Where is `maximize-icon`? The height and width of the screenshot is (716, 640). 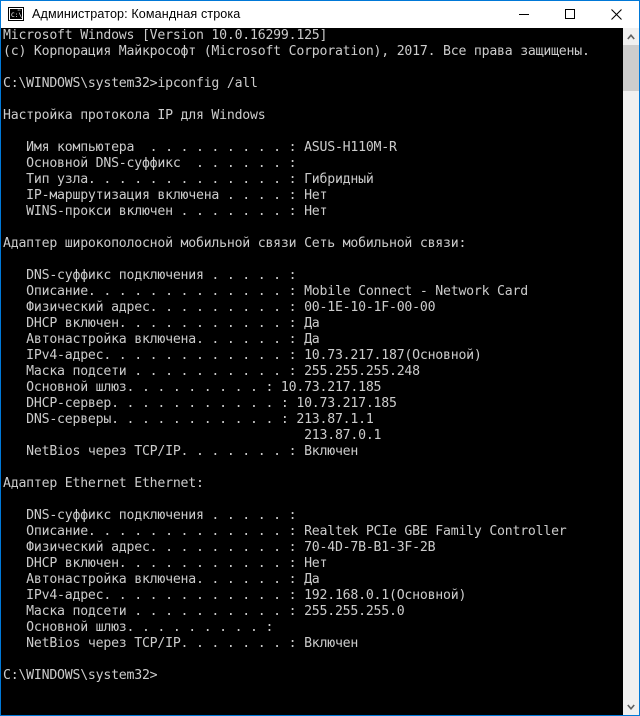 maximize-icon is located at coordinates (570, 14).